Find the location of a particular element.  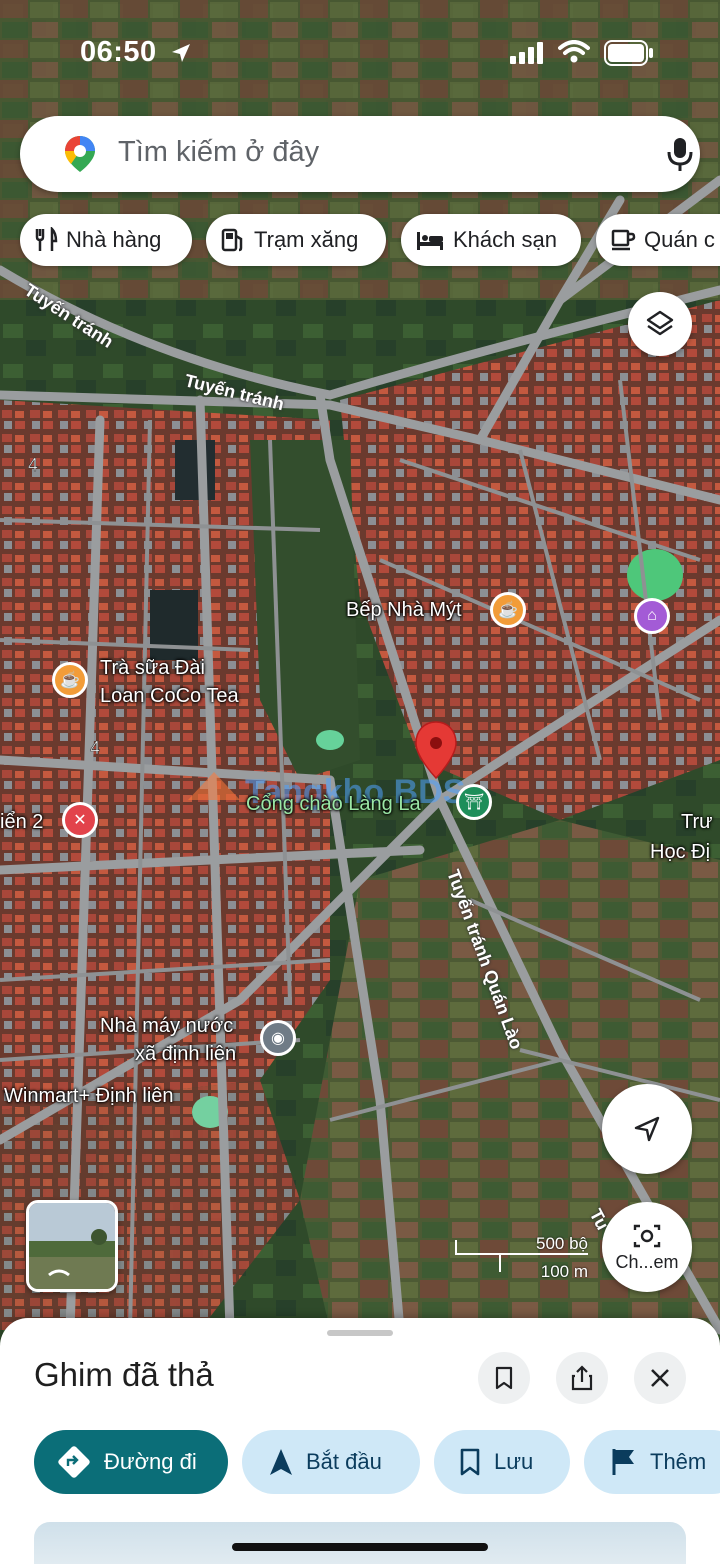

home-indicator is located at coordinates (360, 1547).